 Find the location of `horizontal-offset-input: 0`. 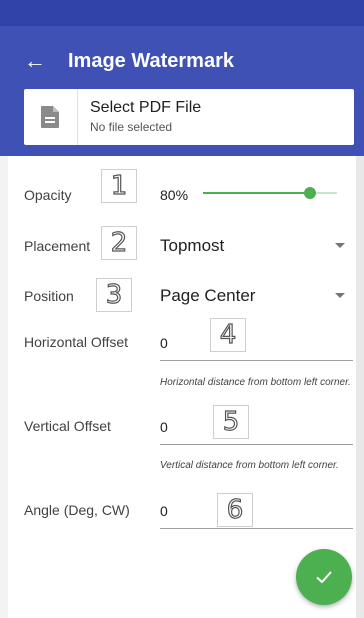

horizontal-offset-input: 0 is located at coordinates (164, 343).